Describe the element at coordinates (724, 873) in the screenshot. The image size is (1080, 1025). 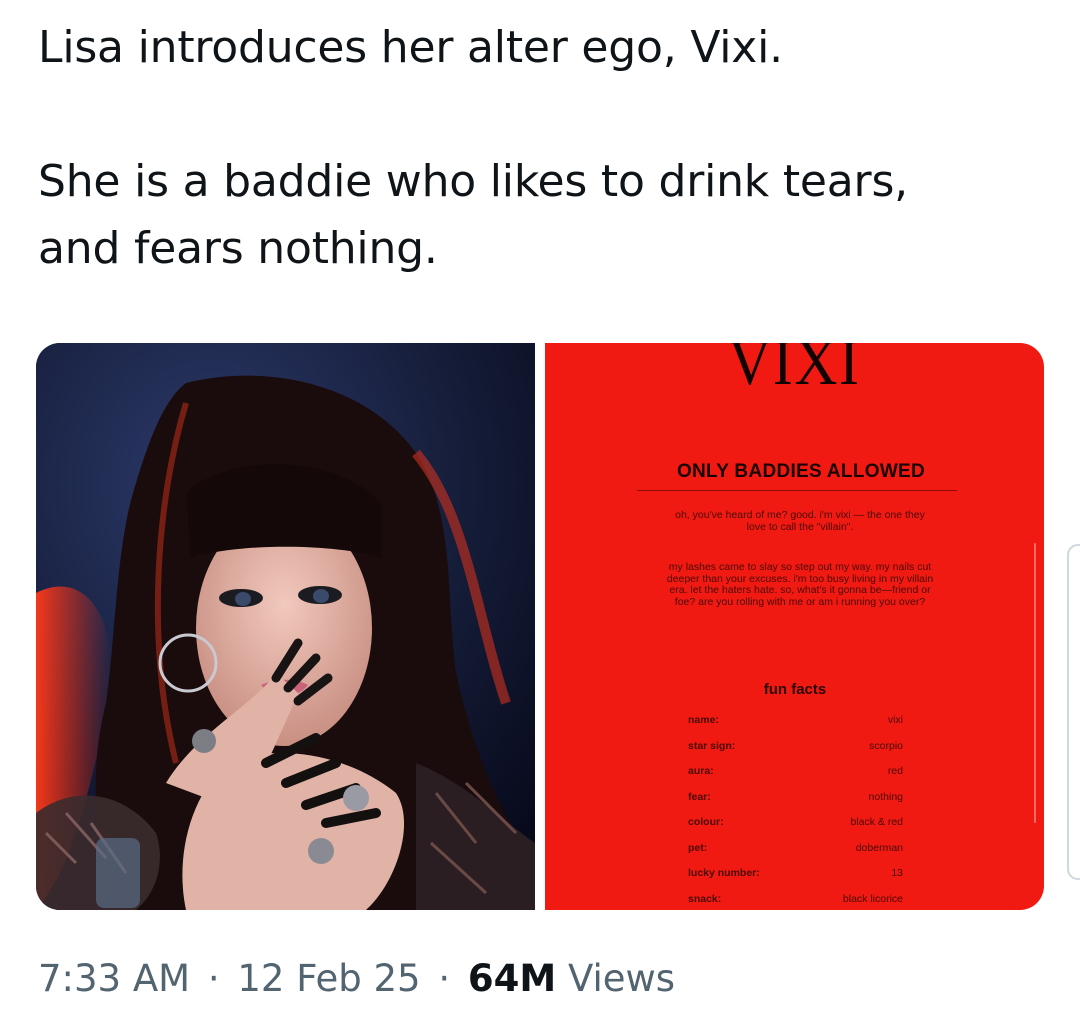
I see `fact-key: lucky number:` at that location.